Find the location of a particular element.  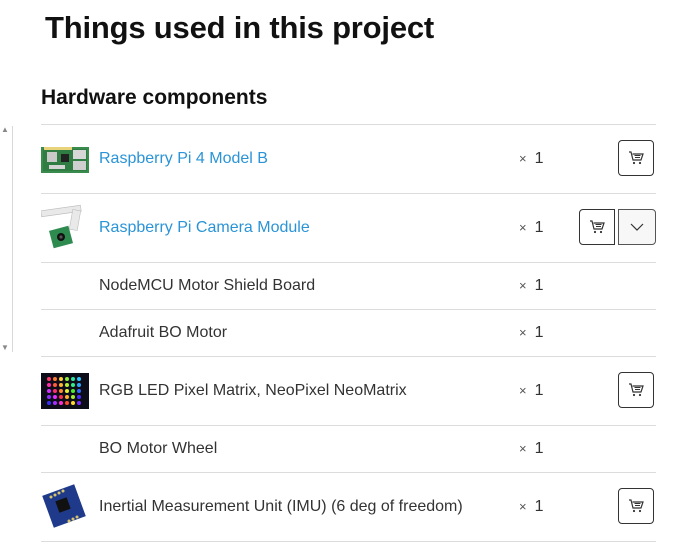

list-item: NodeMCU Motor Shield Board × 1 is located at coordinates (348, 286).